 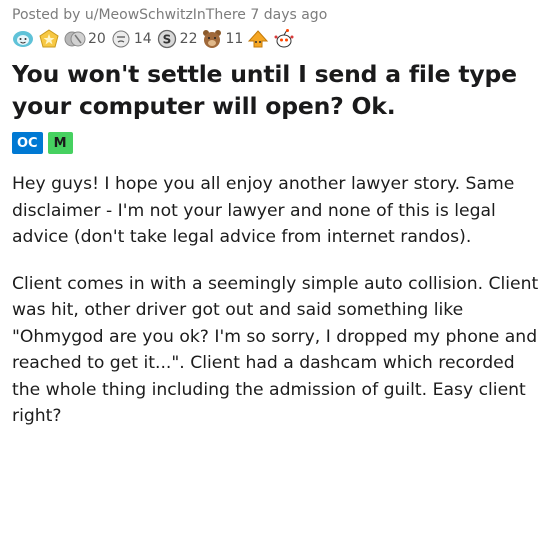 I want to click on award-count: 22, so click(x=188, y=39).